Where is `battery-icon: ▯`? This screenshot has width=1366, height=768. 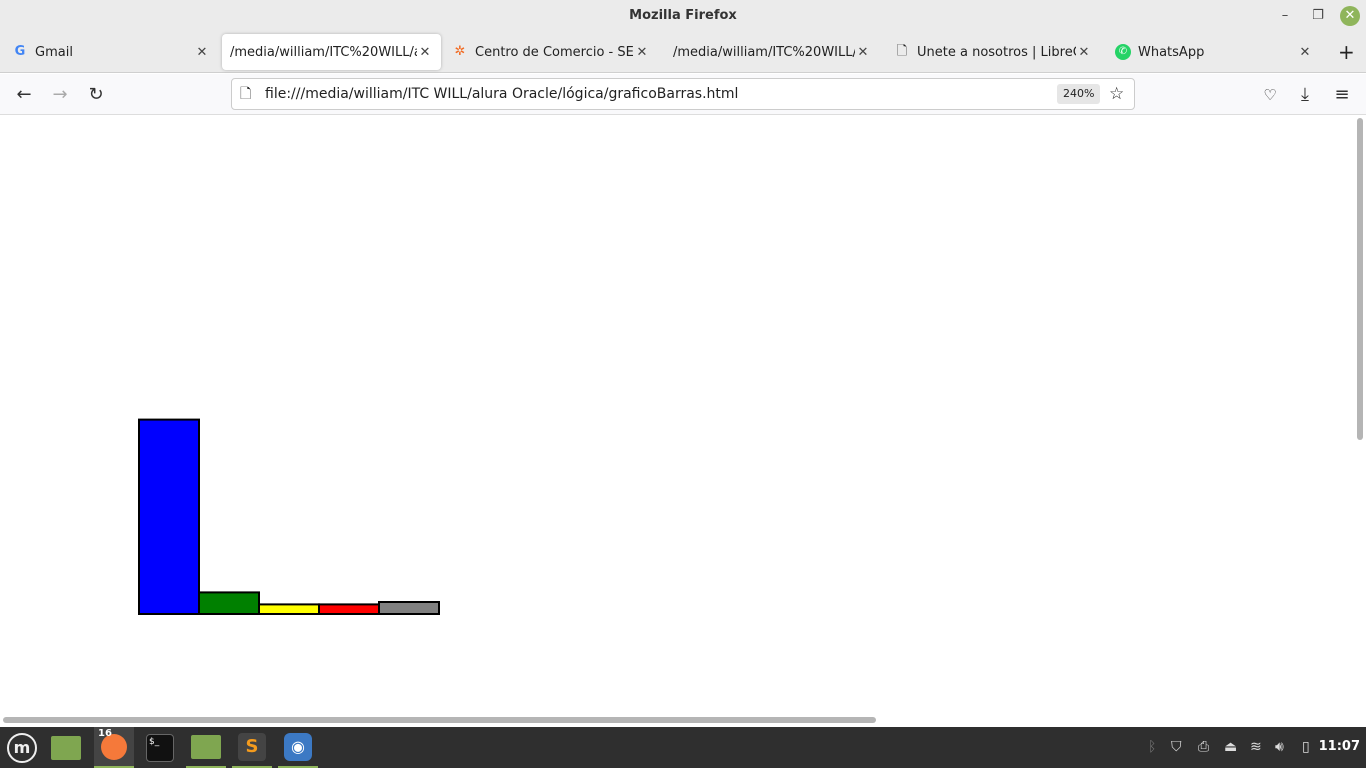
battery-icon: ▯ is located at coordinates (1306, 747).